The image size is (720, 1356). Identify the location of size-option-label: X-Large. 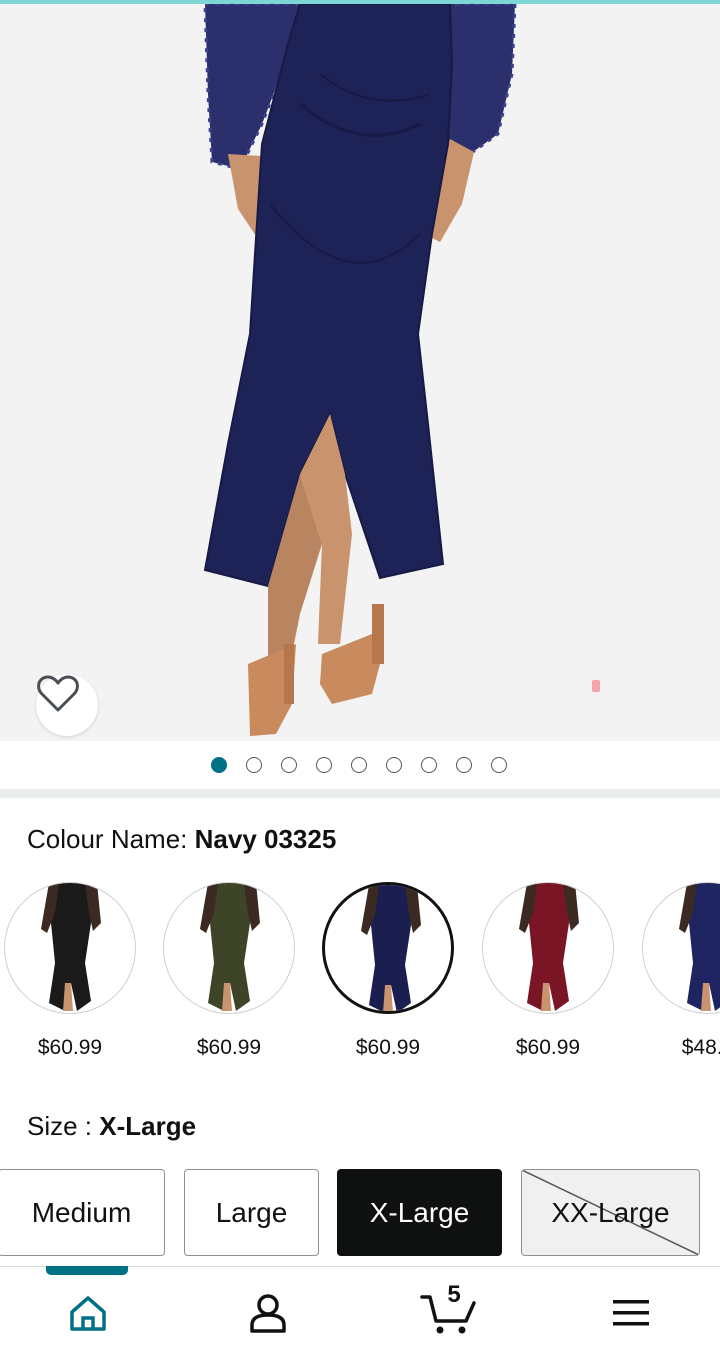
(419, 1212).